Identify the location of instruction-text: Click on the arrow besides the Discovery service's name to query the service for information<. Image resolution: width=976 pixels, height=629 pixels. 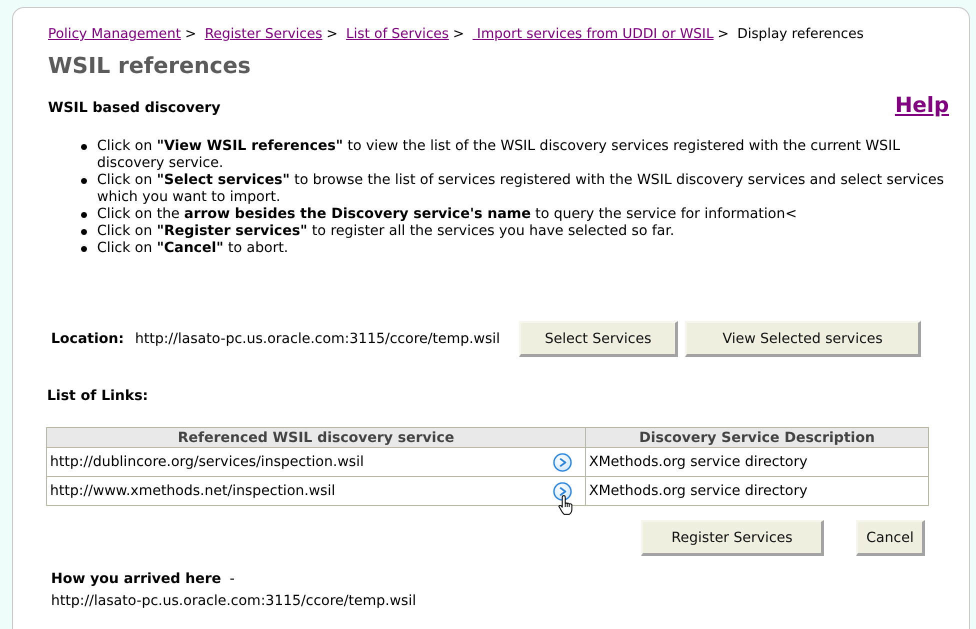
(447, 214).